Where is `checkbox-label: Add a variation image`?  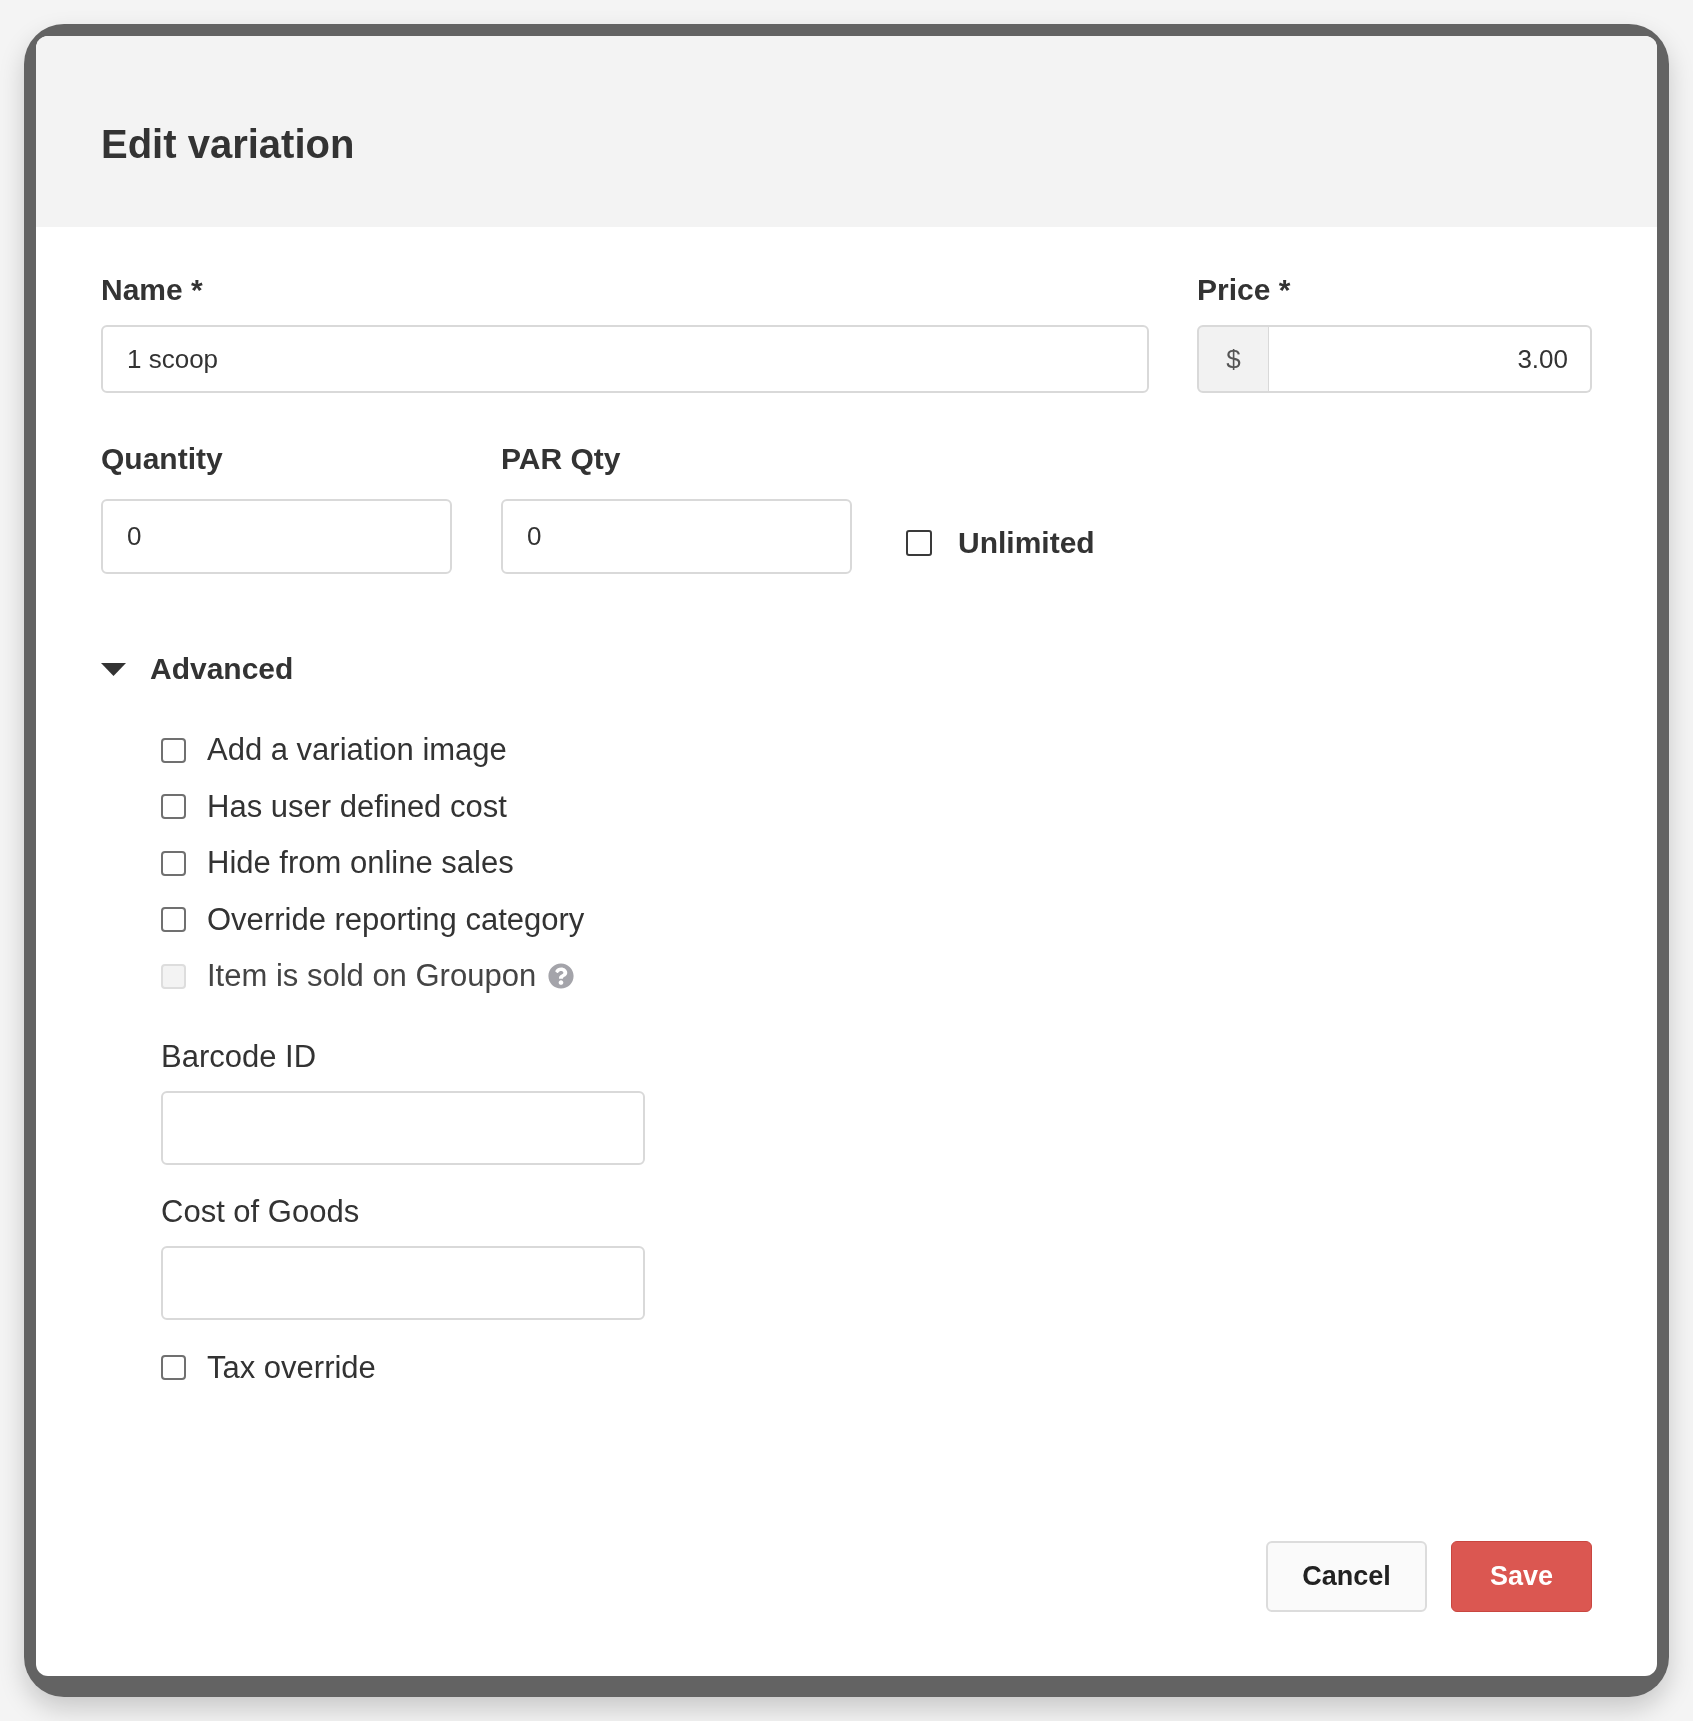 checkbox-label: Add a variation image is located at coordinates (357, 750).